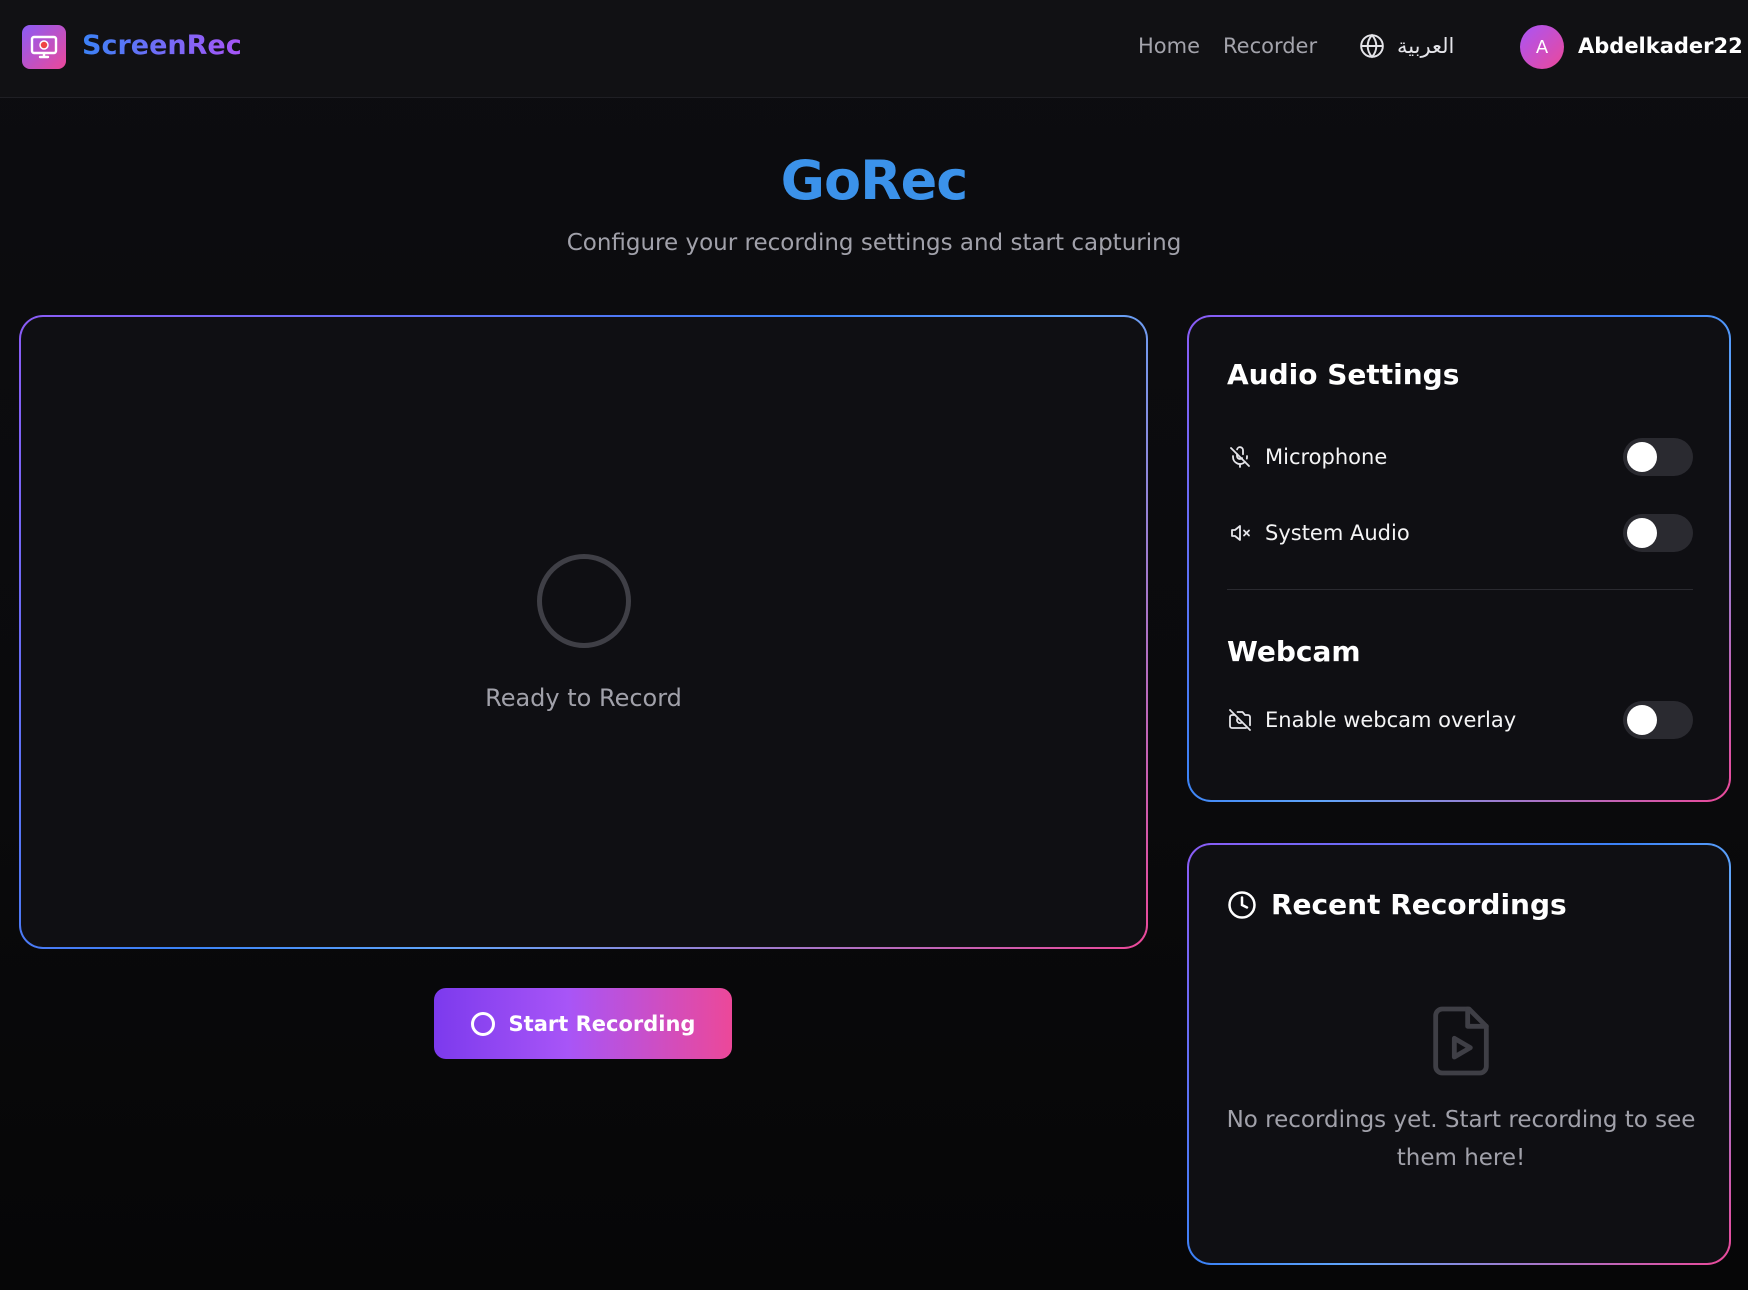 This screenshot has width=1748, height=1290. What do you see at coordinates (1240, 533) in the screenshot?
I see `speaker-muted-icon` at bounding box center [1240, 533].